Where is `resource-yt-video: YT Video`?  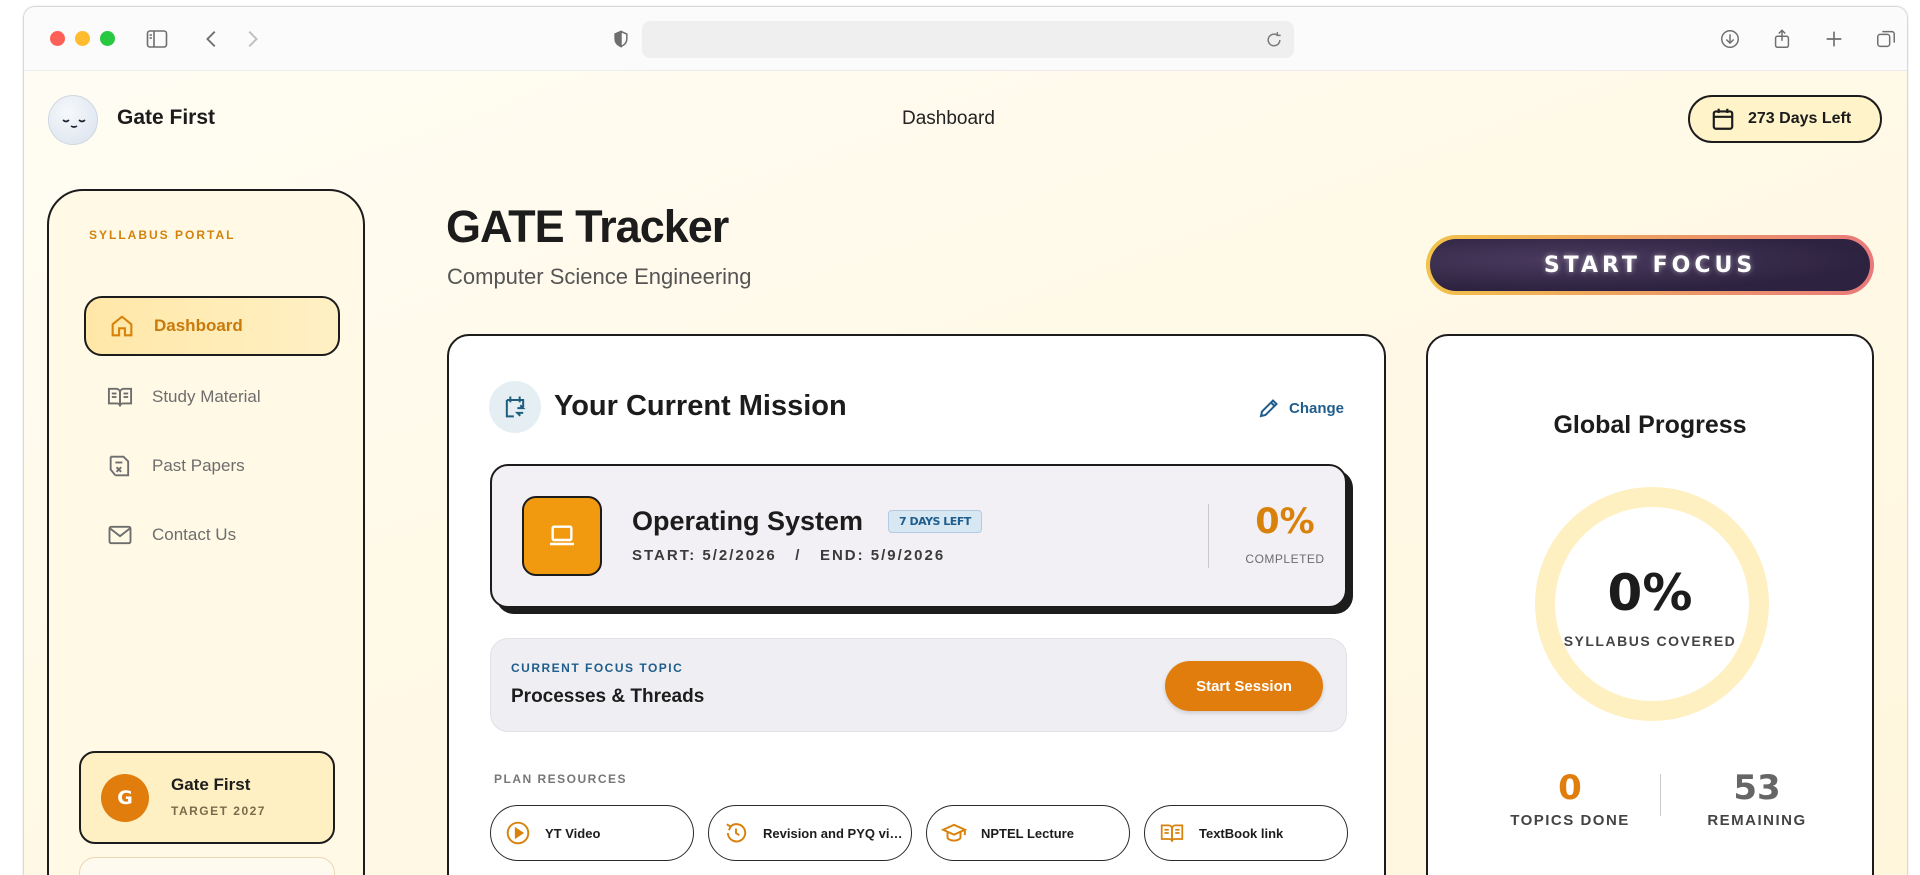
resource-yt-video: YT Video is located at coordinates (592, 833).